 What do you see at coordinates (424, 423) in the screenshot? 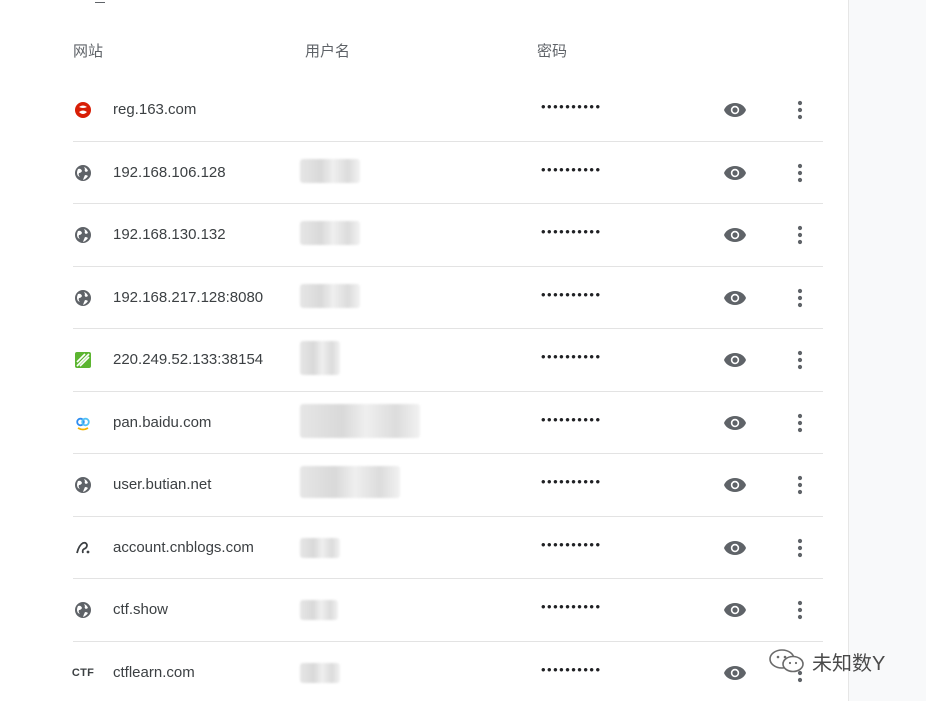
I see `password-row: pan.baidu.com ••••••••••` at bounding box center [424, 423].